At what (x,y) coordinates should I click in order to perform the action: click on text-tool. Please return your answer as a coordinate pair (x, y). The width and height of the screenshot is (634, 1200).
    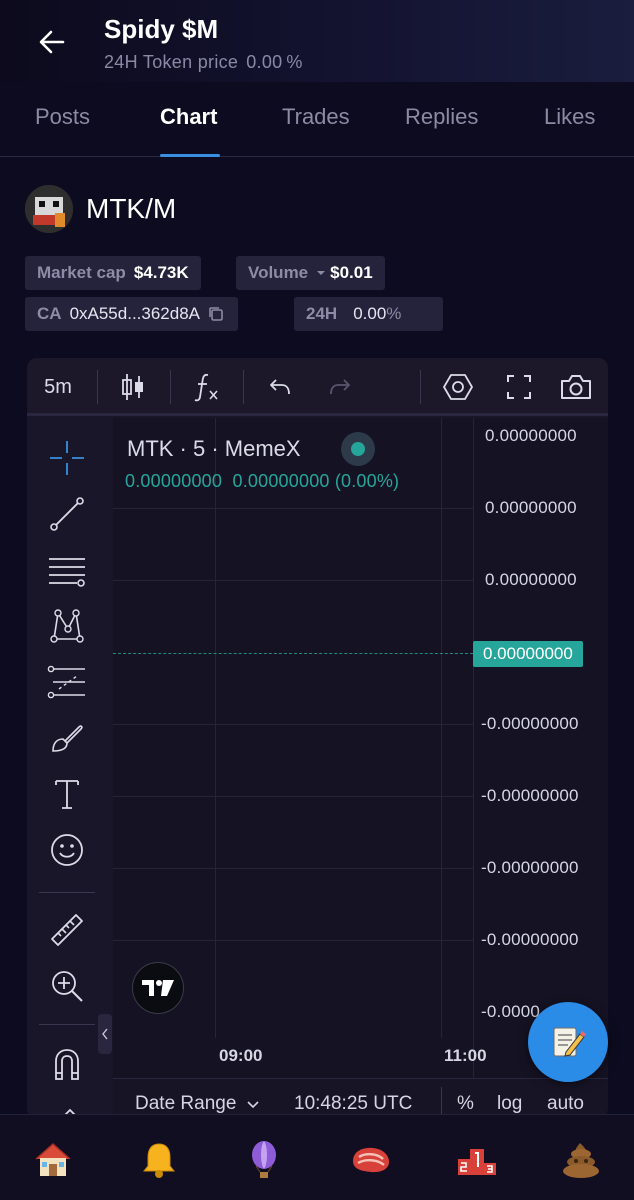
    Looking at the image, I should click on (67, 794).